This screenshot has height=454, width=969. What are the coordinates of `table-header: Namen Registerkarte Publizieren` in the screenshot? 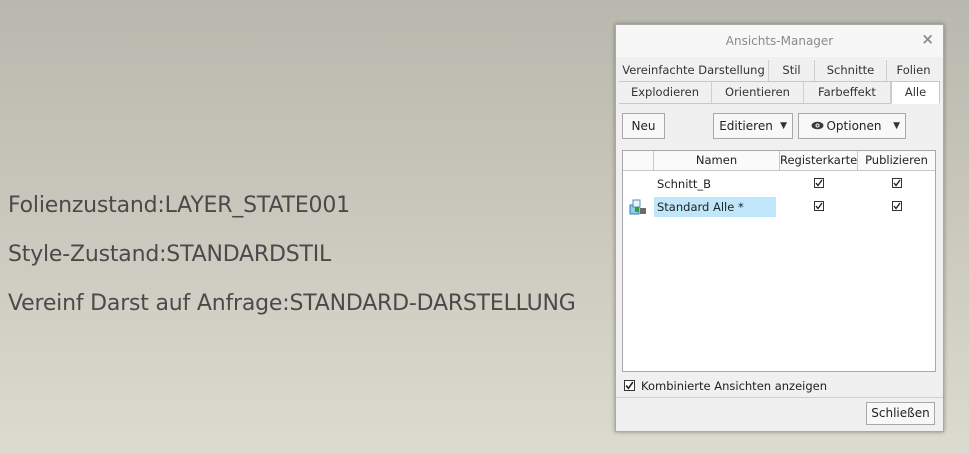 It's located at (779, 161).